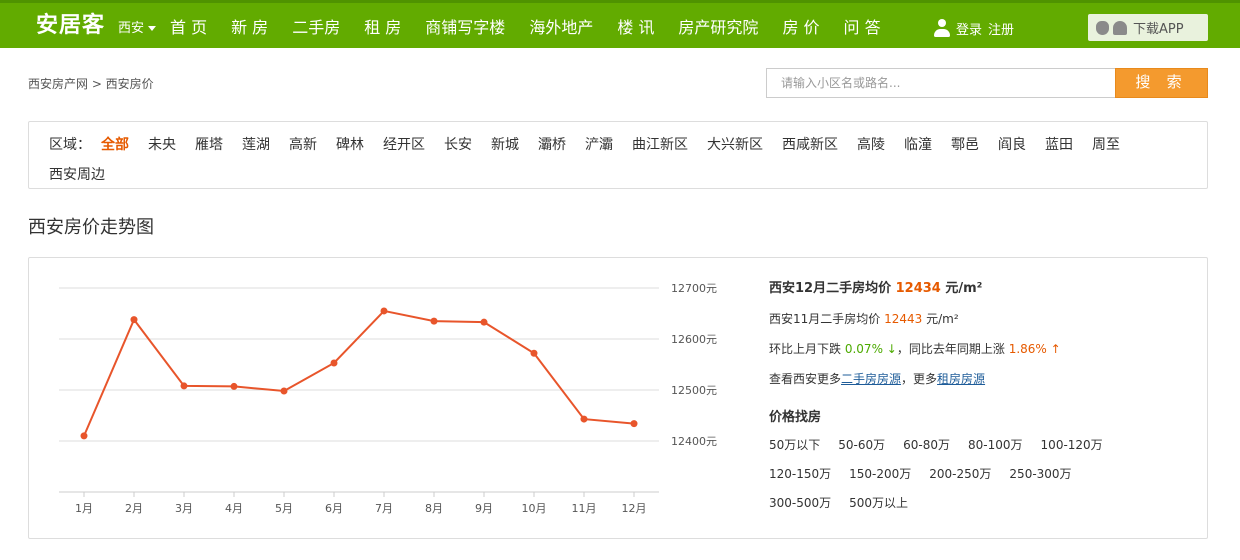 The height and width of the screenshot is (560, 1240). Describe the element at coordinates (926, 445) in the screenshot. I see `price-range-link: 60-80万` at that location.